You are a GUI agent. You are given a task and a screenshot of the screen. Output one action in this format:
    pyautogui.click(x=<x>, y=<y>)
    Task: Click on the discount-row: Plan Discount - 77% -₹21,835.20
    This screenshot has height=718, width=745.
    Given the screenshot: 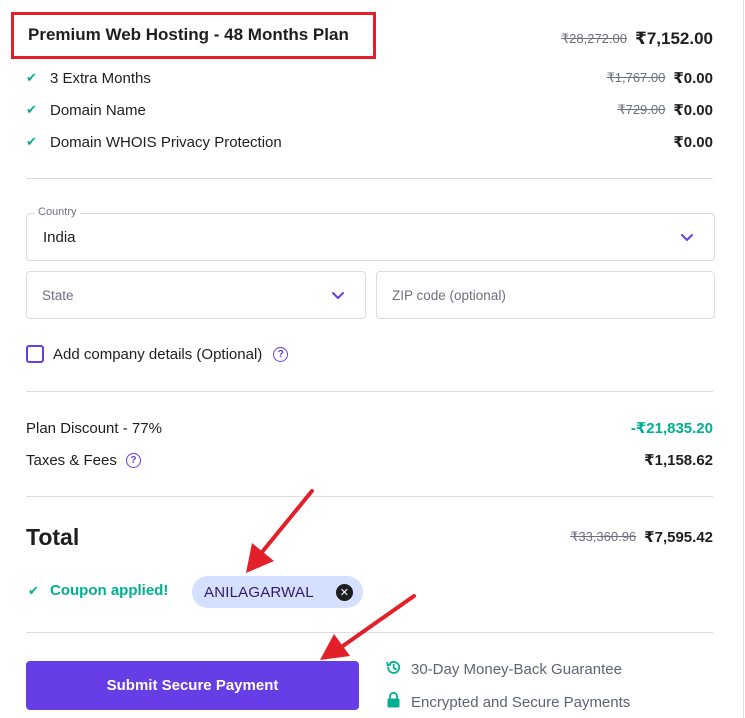 What is the action you would take?
    pyautogui.click(x=369, y=428)
    